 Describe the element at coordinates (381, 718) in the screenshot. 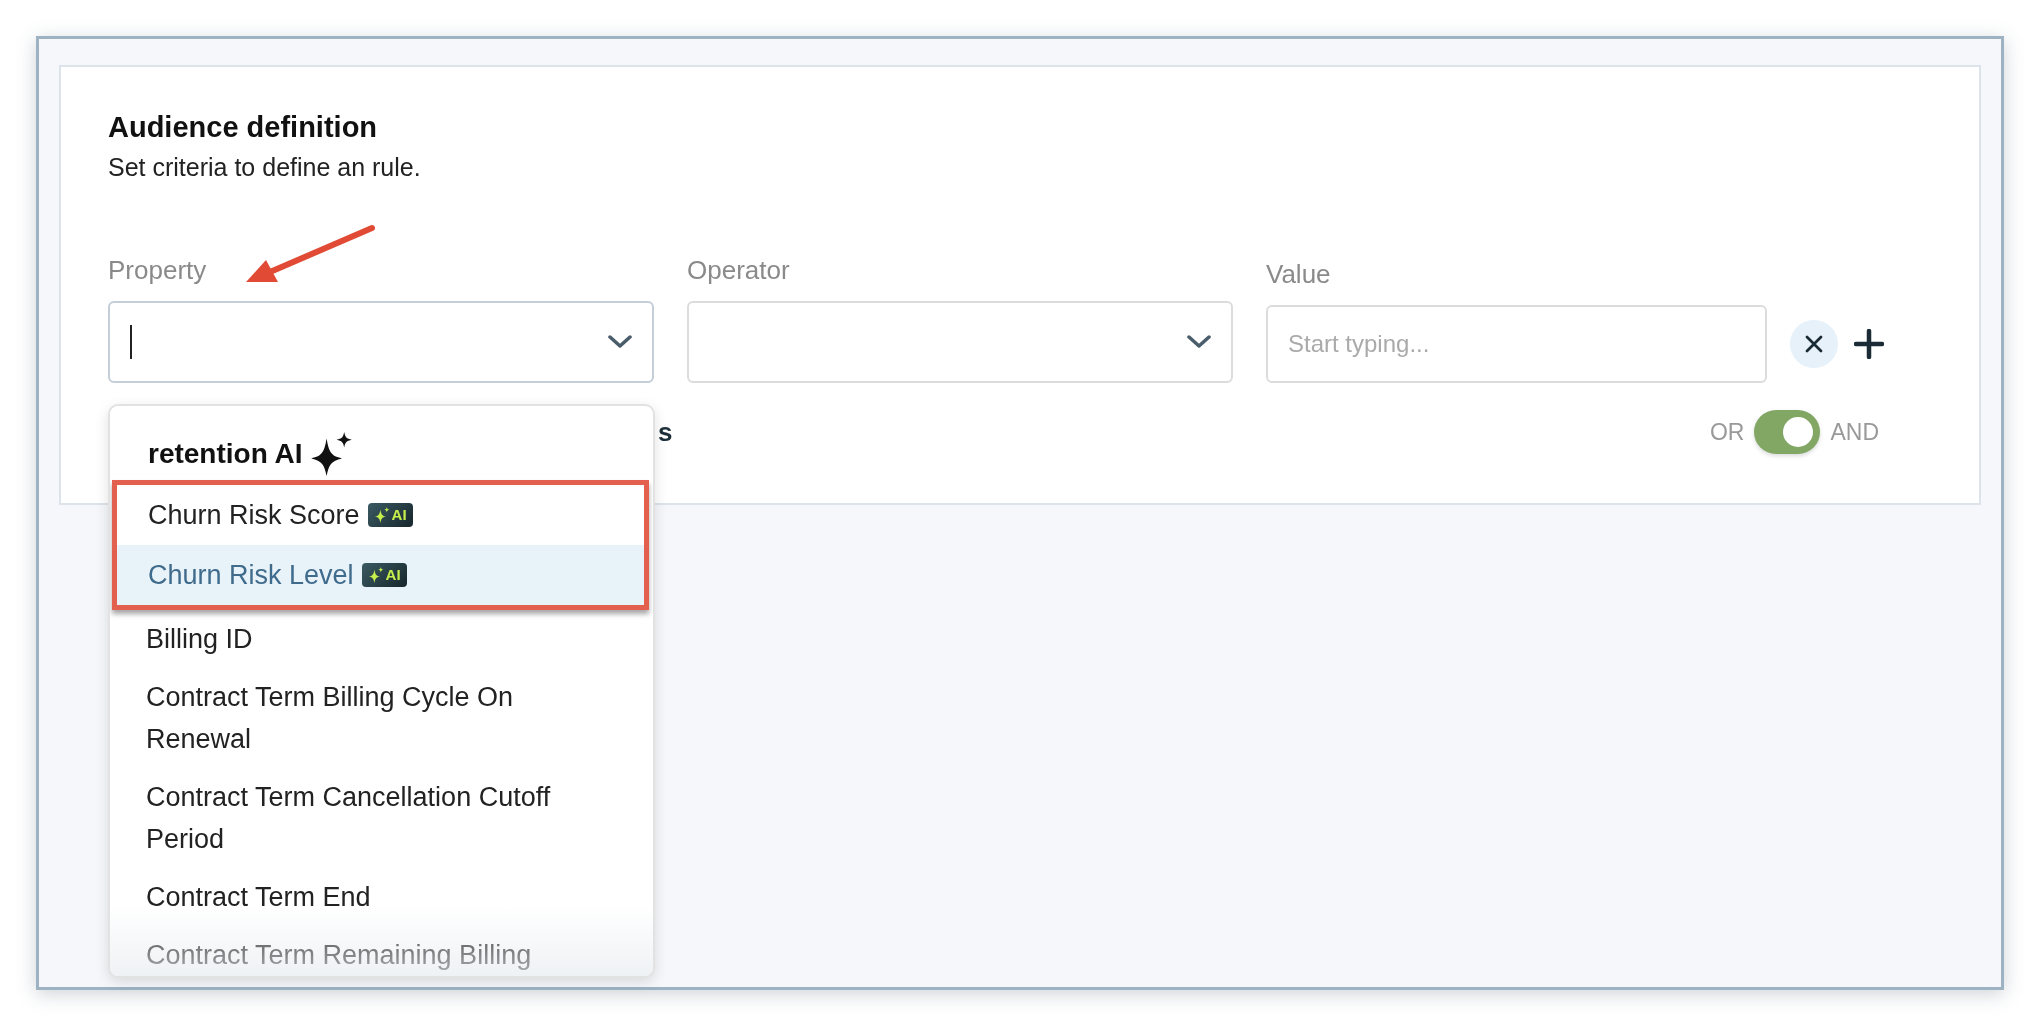

I see `dropdown-option: Contract Term Billing Cycle On Renewal` at that location.